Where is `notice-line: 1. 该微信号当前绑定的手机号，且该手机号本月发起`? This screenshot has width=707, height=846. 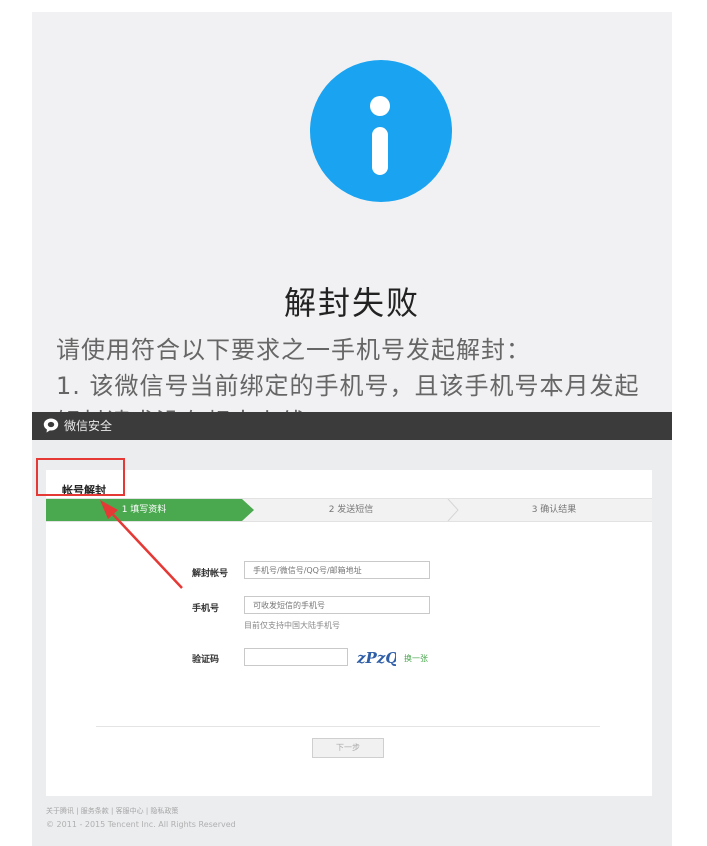 notice-line: 1. 该微信号当前绑定的手机号，且该手机号本月发起 is located at coordinates (348, 386).